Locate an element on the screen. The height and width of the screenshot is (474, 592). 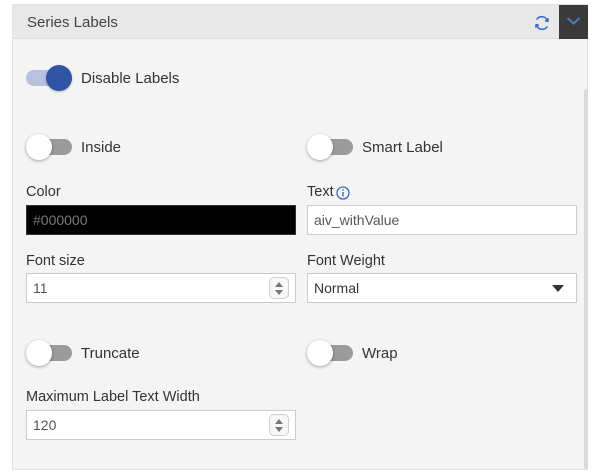
truncate-label: Truncate is located at coordinates (110, 353).